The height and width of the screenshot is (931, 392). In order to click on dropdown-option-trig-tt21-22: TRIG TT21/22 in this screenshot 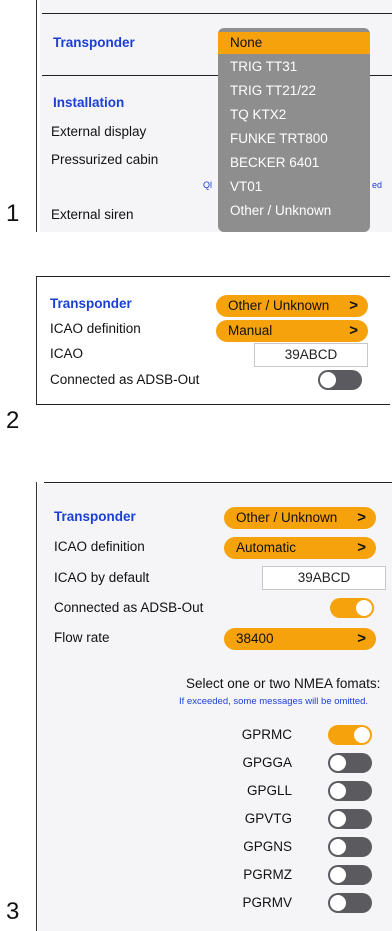, I will do `click(294, 91)`.